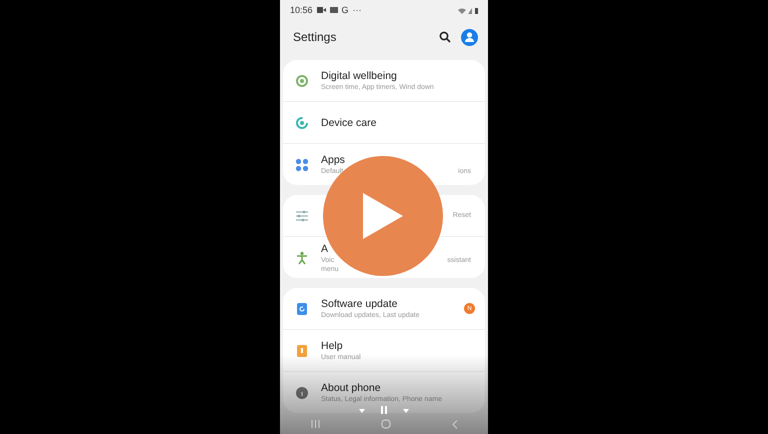  Describe the element at coordinates (345, 10) in the screenshot. I see `notification-letter: G` at that location.